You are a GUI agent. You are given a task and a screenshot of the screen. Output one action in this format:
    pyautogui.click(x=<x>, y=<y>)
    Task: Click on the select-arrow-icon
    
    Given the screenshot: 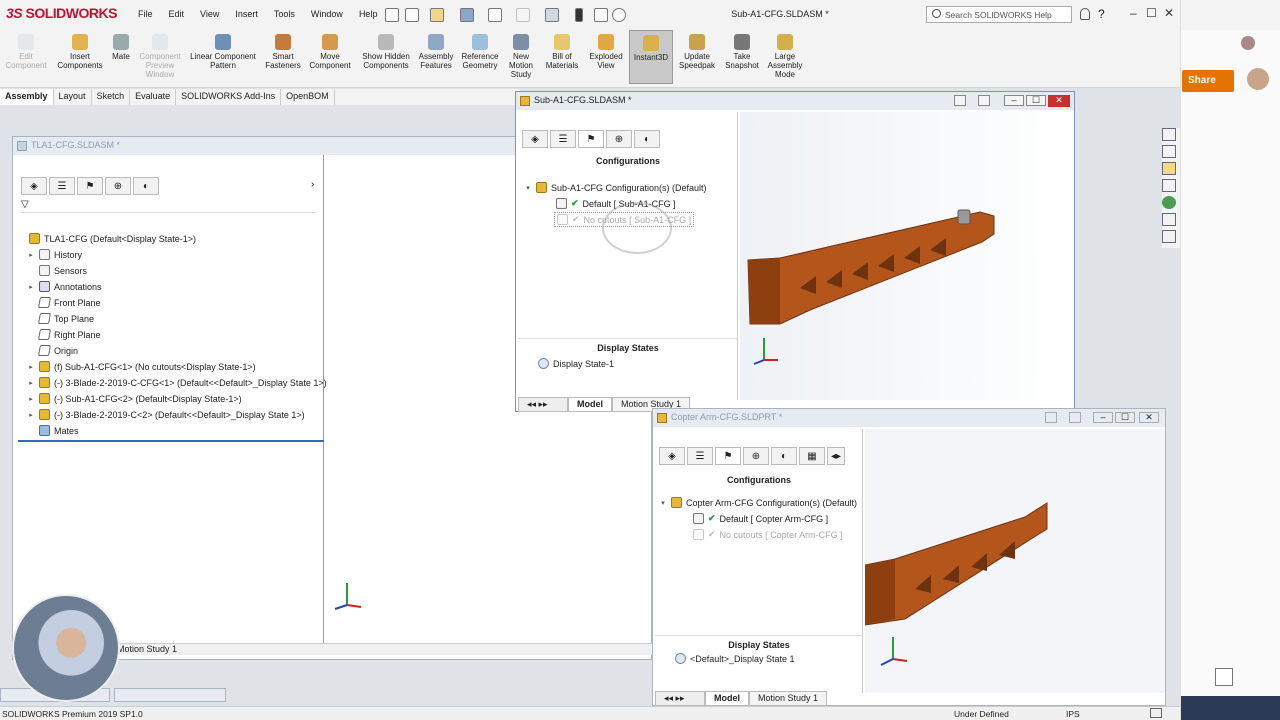 What is the action you would take?
    pyautogui.click(x=552, y=15)
    